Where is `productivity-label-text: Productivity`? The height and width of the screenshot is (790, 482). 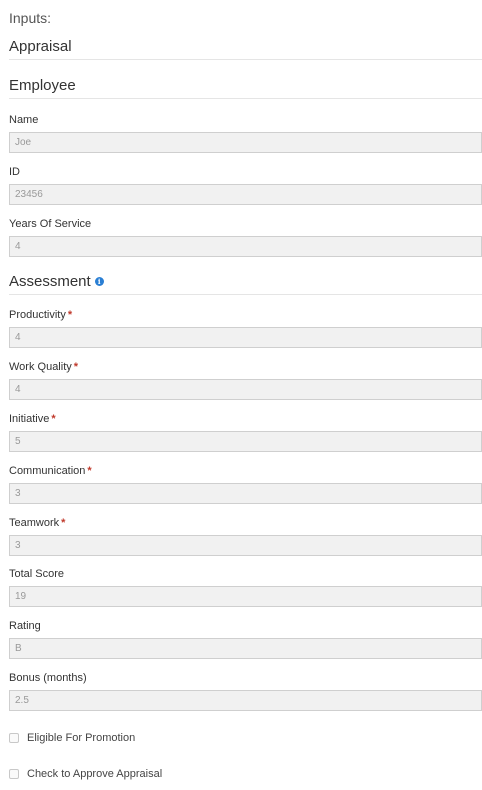
productivity-label-text: Productivity is located at coordinates (37, 315).